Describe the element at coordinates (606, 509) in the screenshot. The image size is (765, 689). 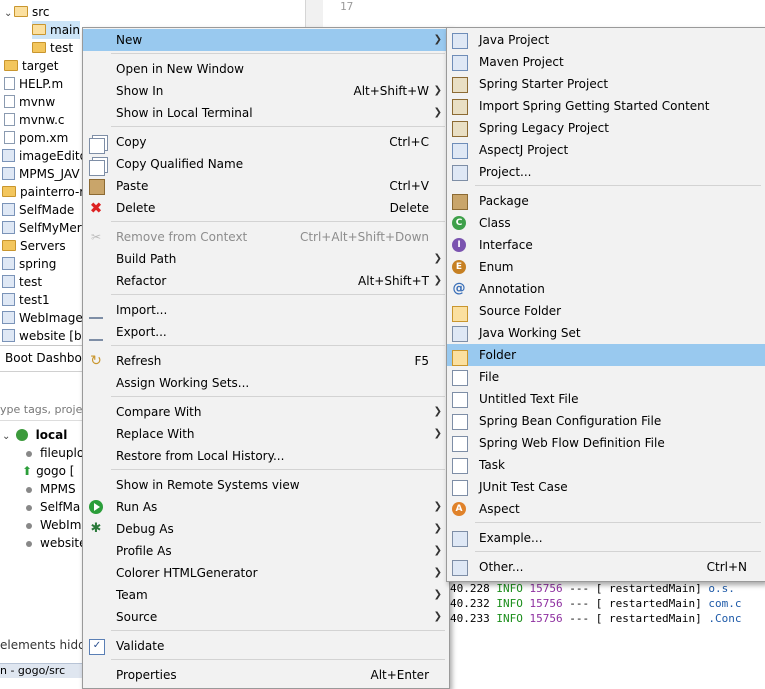
I see `menu-item-aspect: A Aspect` at that location.